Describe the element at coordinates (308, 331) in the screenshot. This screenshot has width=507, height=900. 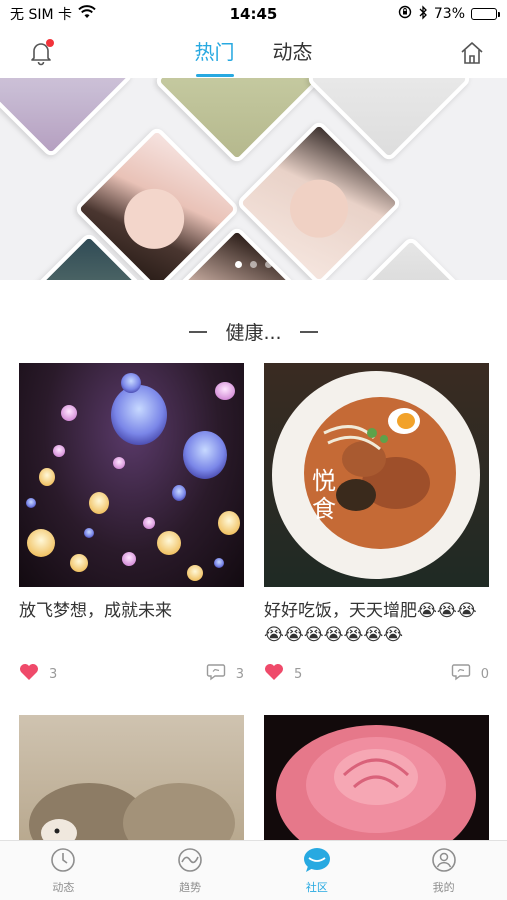
I see `title-dash-right` at that location.